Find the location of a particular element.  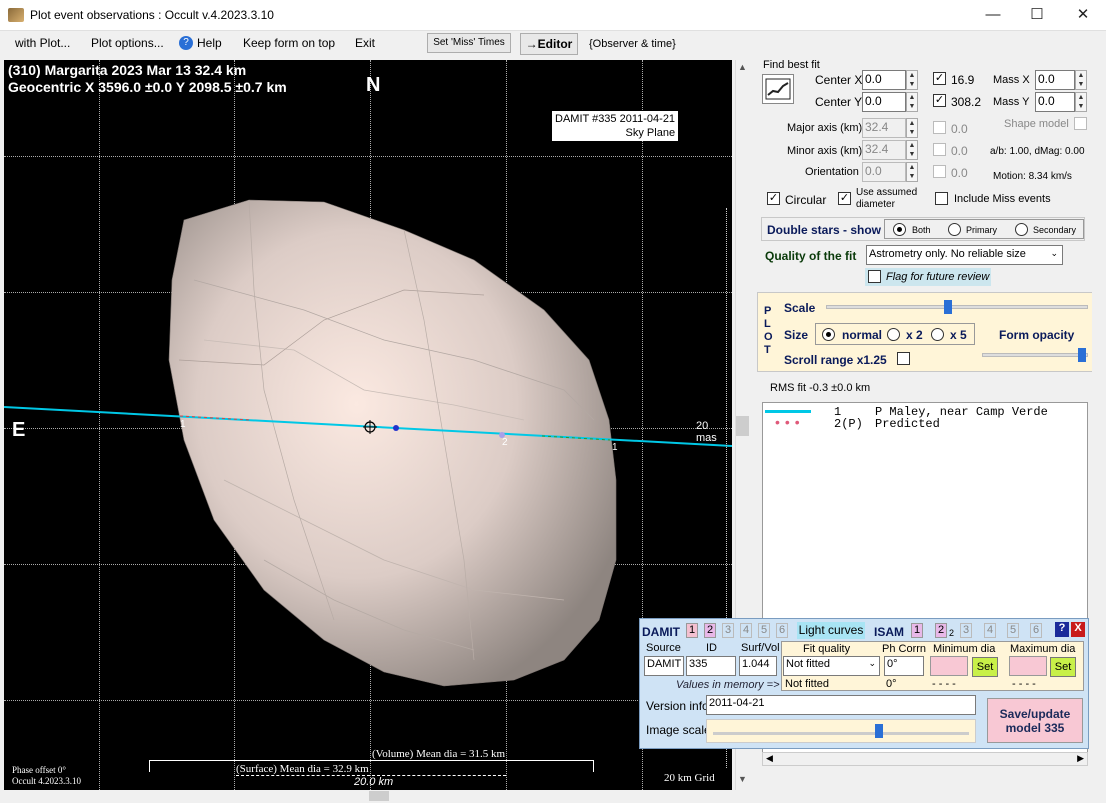

scroll-left-icon: ◀ is located at coordinates (769, 758).